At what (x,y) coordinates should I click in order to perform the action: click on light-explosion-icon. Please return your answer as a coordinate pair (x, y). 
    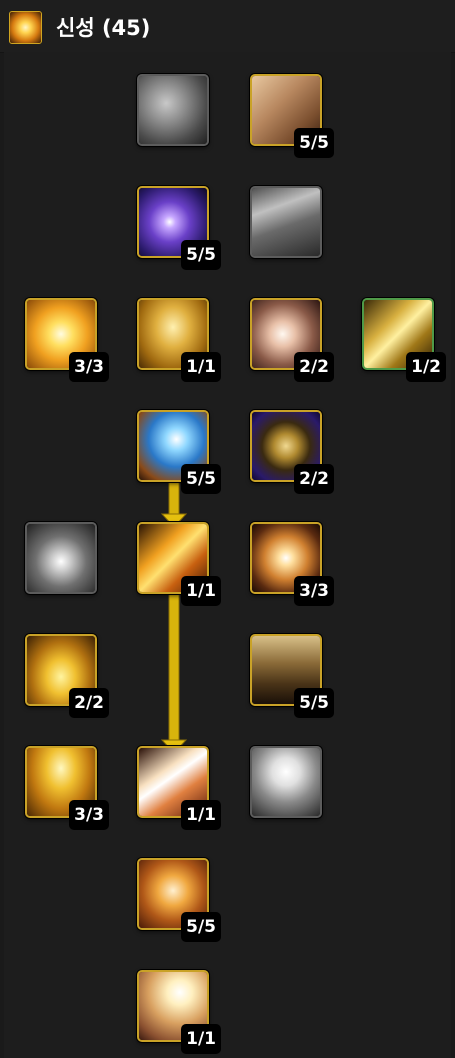
    Looking at the image, I should click on (61, 558).